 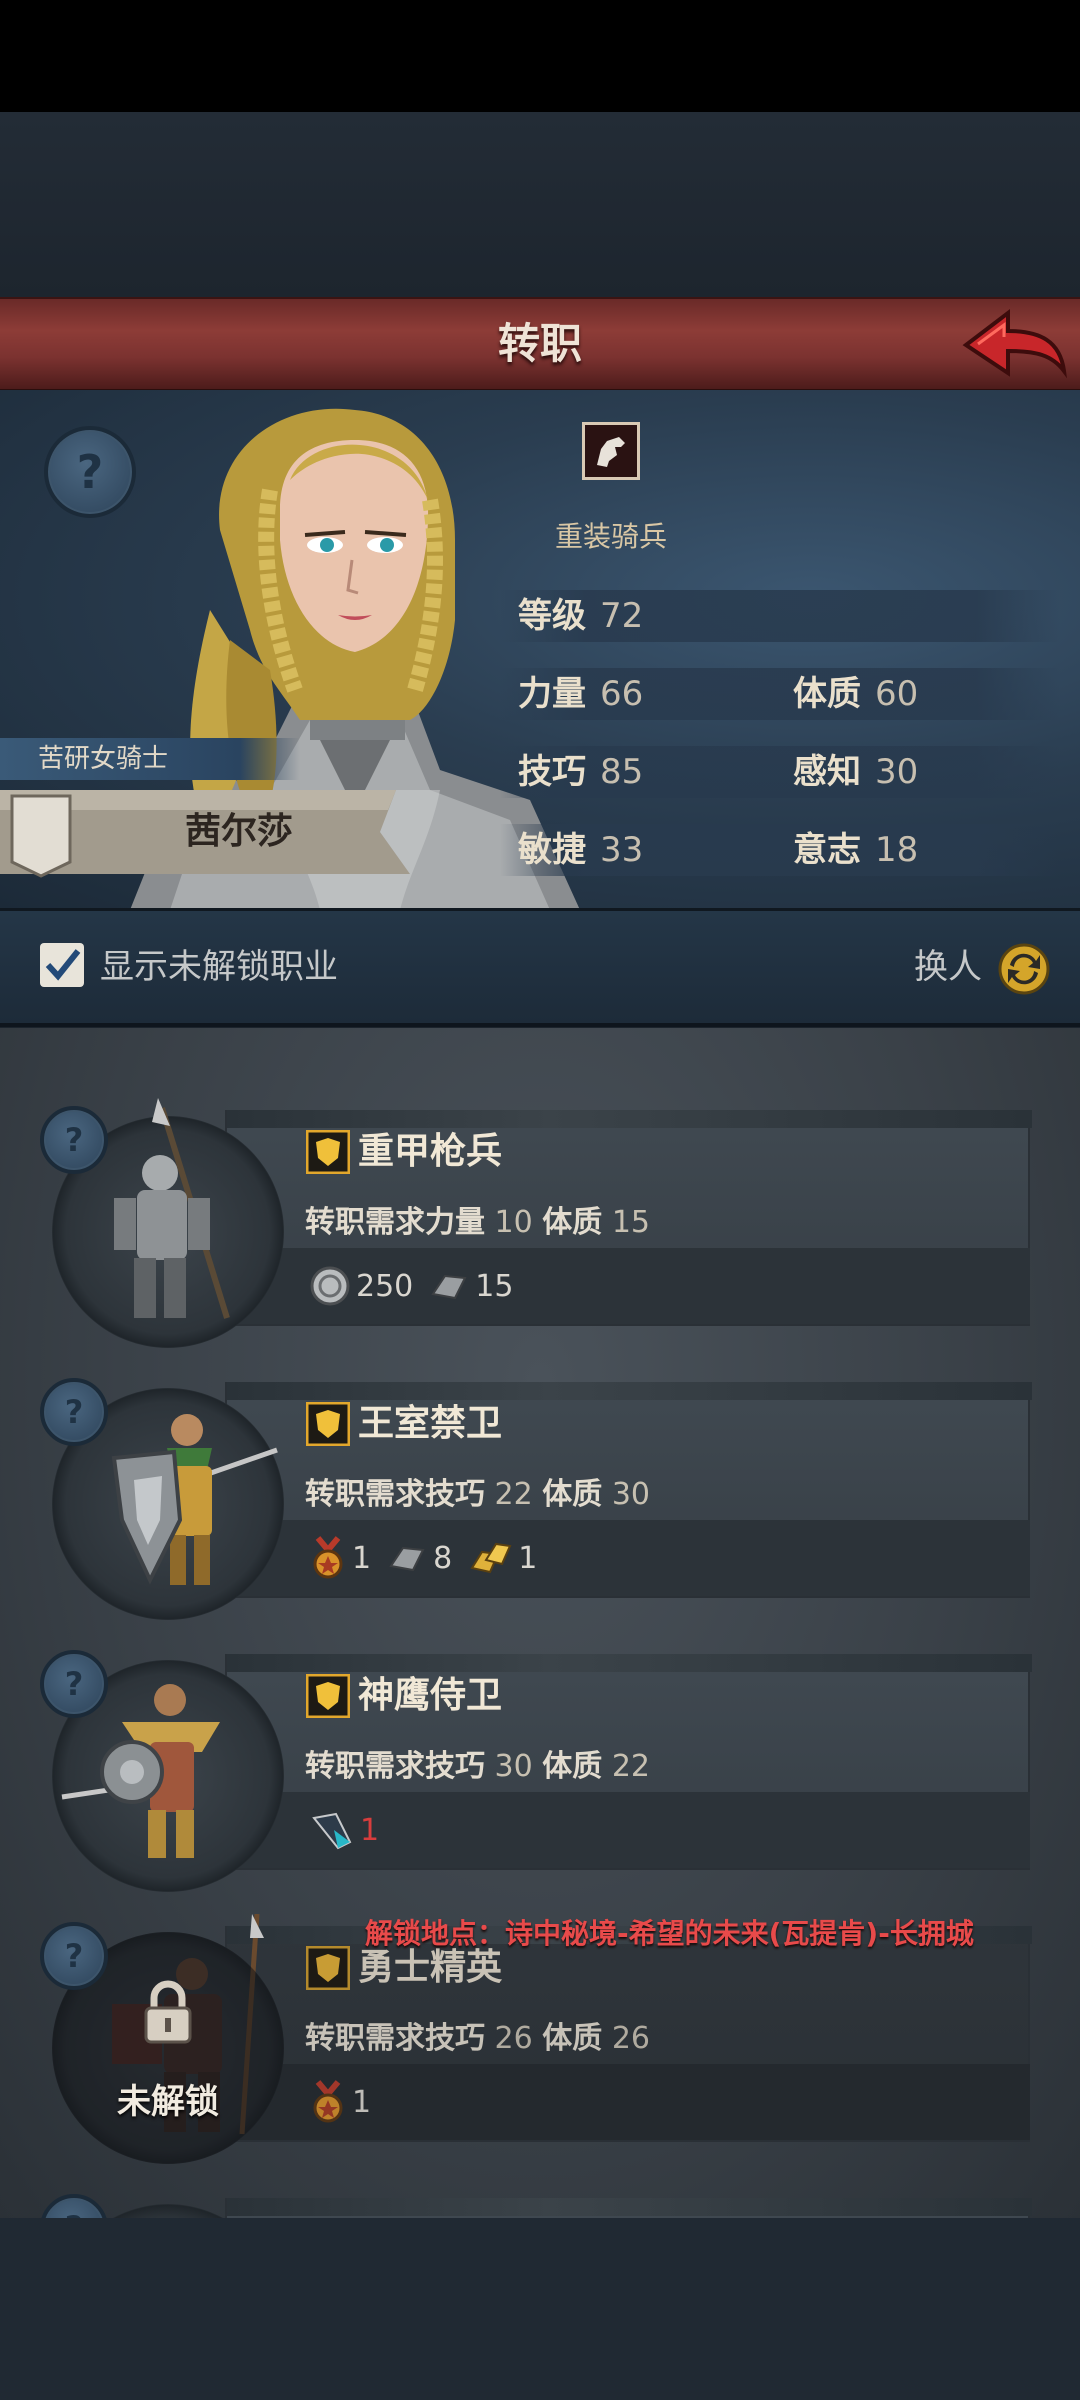 I want to click on cost-value: 250, so click(x=385, y=1286).